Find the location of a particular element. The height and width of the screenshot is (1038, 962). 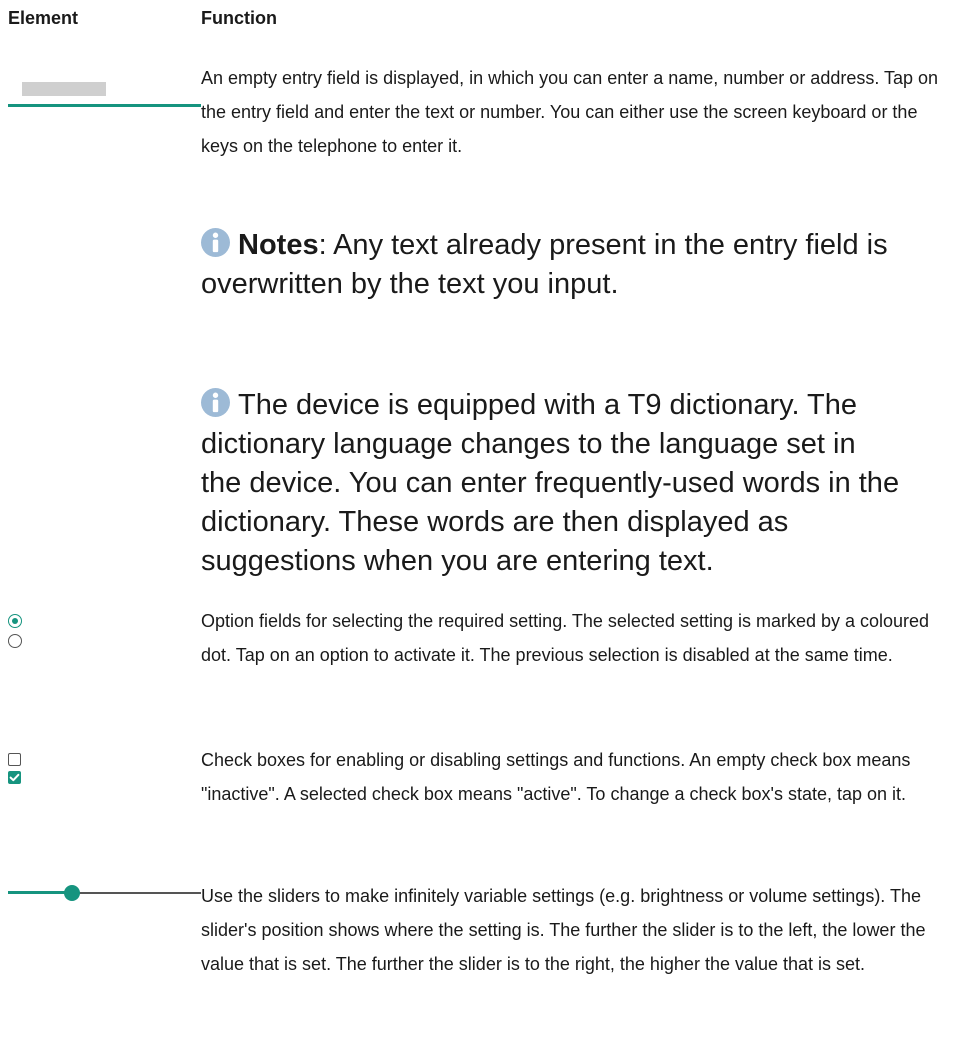

entry-field-example is located at coordinates (104, 94).